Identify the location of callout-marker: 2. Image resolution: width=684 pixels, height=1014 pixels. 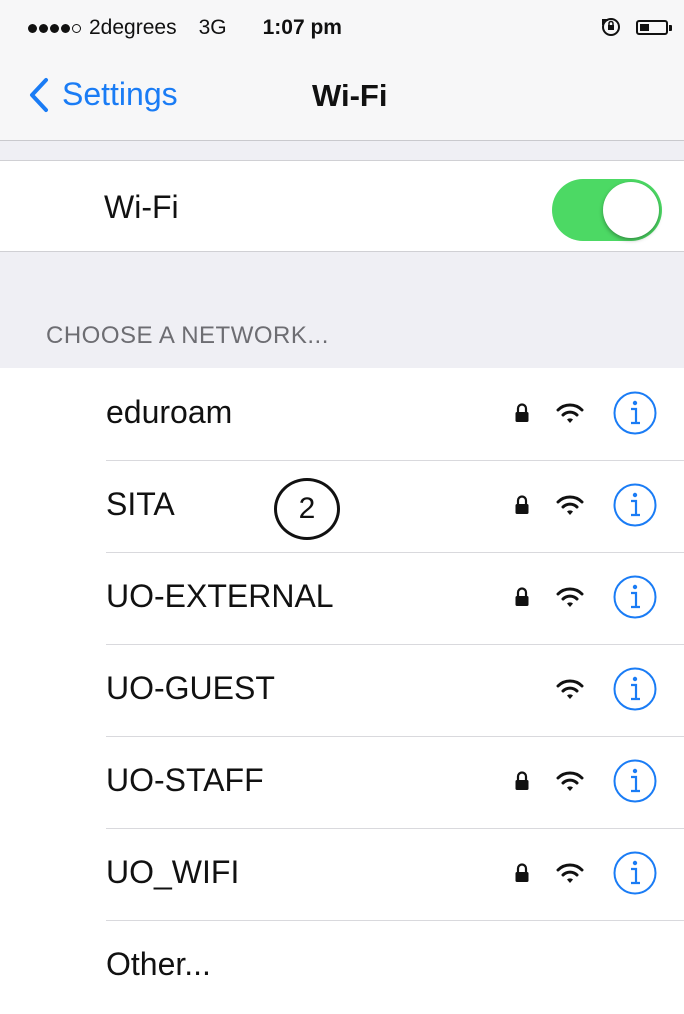
(307, 509).